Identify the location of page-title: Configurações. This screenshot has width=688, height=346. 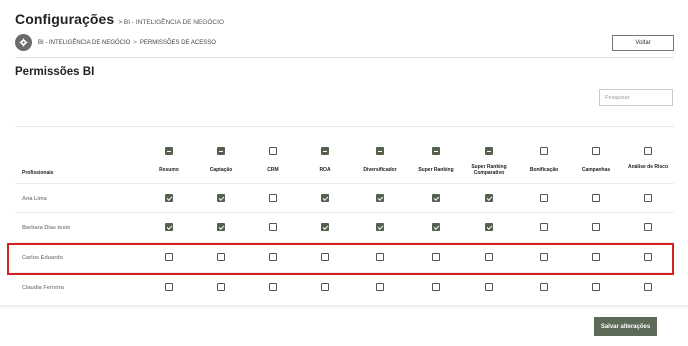
(65, 19).